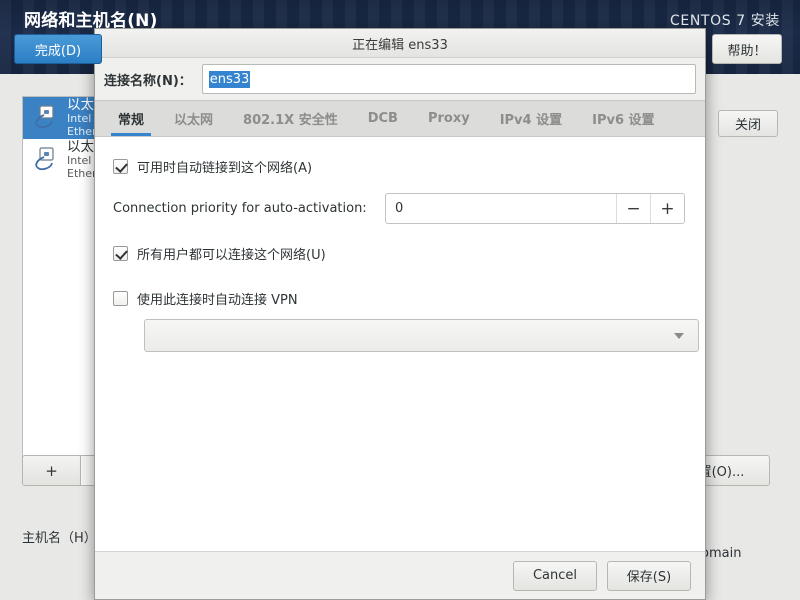 The image size is (800, 600). What do you see at coordinates (52, 470) in the screenshot?
I see `add-interface-button: +` at bounding box center [52, 470].